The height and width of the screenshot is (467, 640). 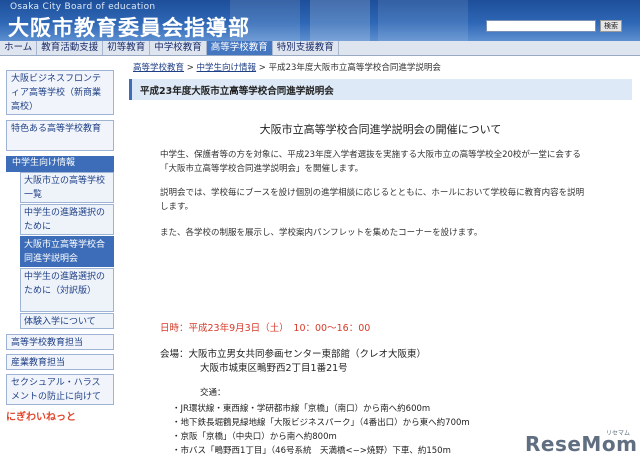 I want to click on sidebar-item-high-school-staff: 高等学校教育担当, so click(x=60, y=342).